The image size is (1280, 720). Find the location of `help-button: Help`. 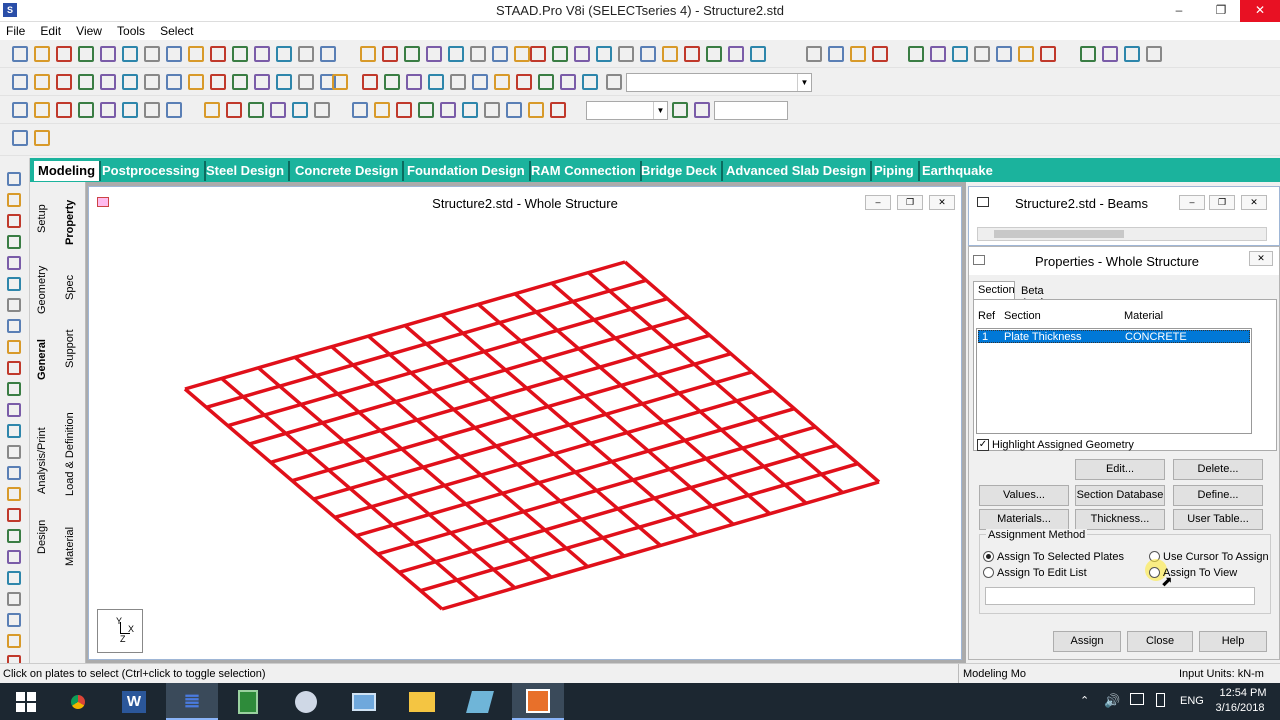

help-button: Help is located at coordinates (1233, 641).